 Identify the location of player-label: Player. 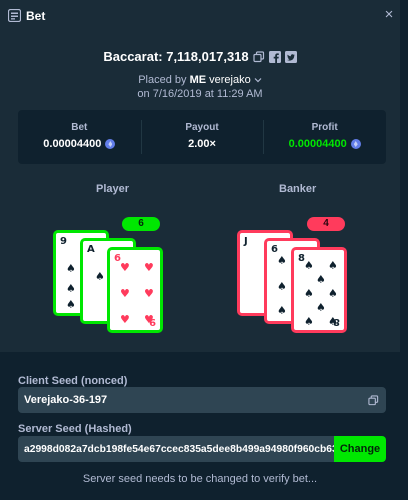
(113, 189).